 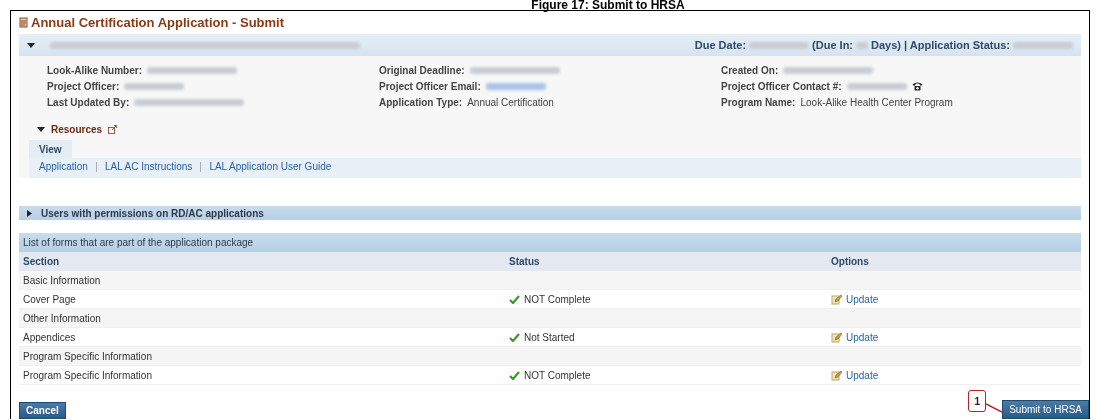 What do you see at coordinates (549, 337) in the screenshot?
I see `status-cell: Not Started` at bounding box center [549, 337].